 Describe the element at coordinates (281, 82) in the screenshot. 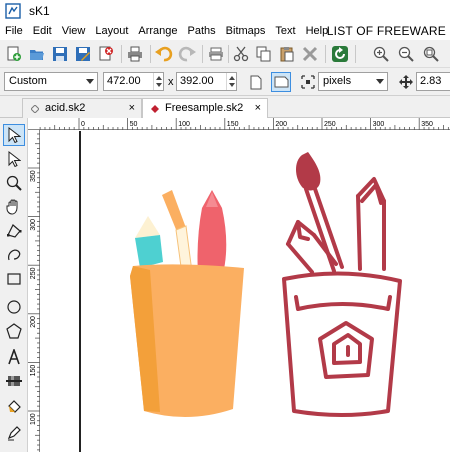

I see `landscape-icon` at that location.